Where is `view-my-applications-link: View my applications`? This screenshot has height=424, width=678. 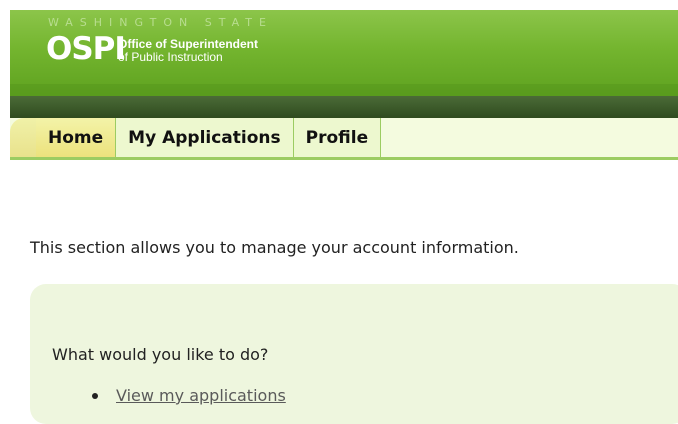 view-my-applications-link: View my applications is located at coordinates (201, 395).